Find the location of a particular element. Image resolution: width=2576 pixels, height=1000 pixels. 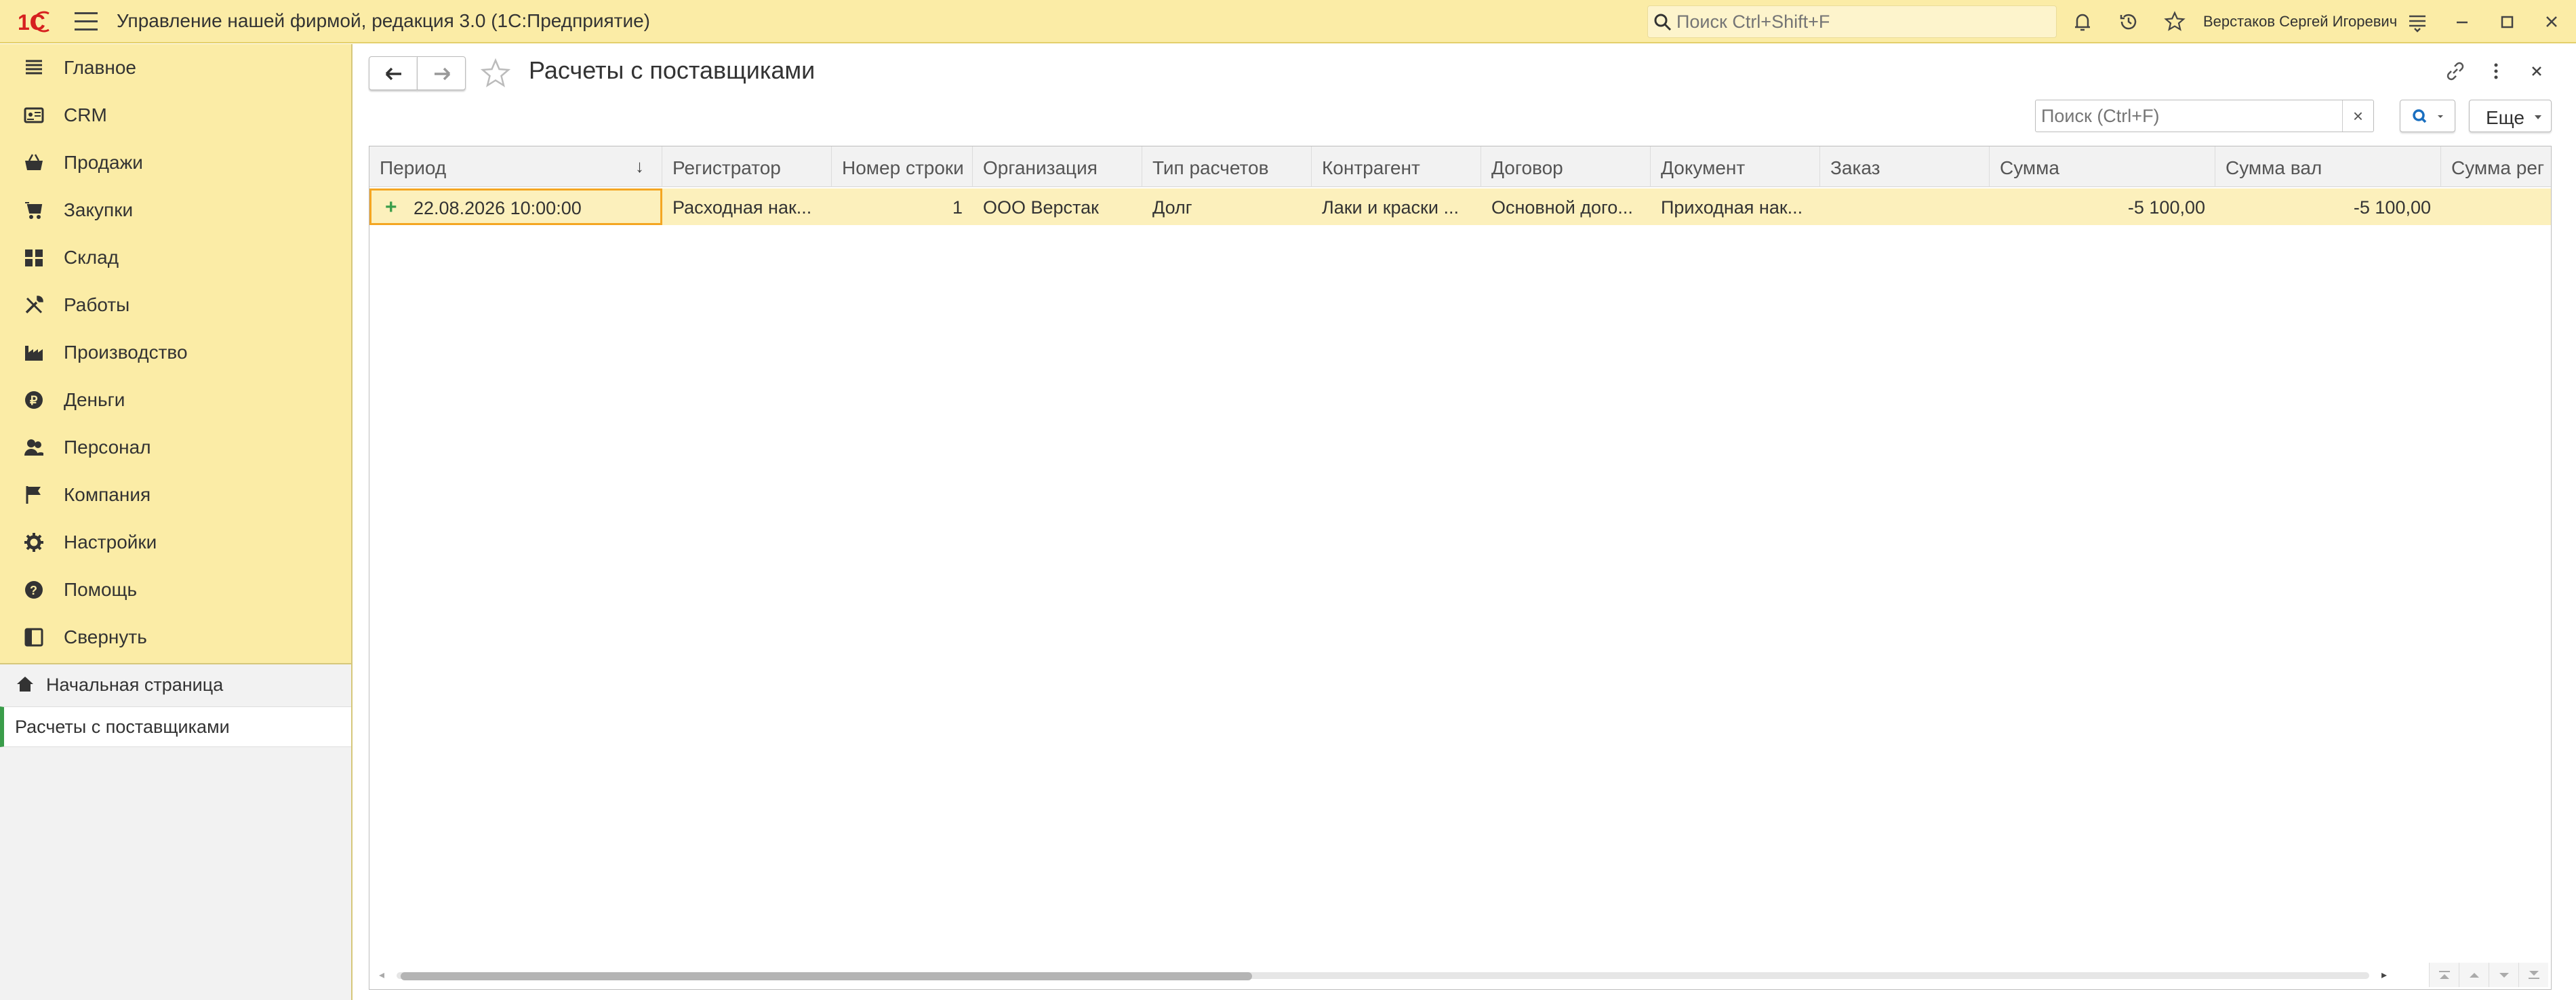

column-header-amount: Сумма is located at coordinates (2102, 166).